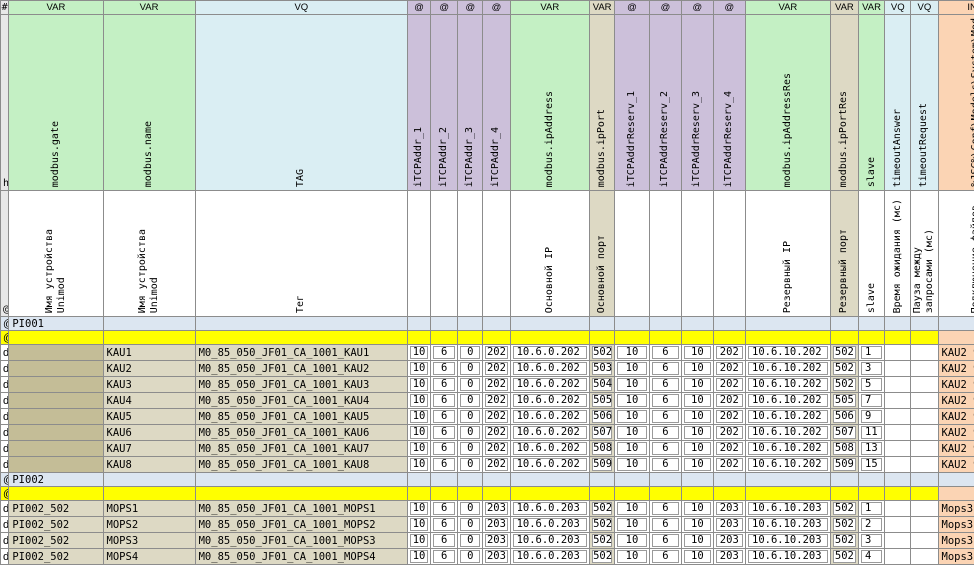 Image resolution: width=974 pixels, height=565 pixels. What do you see at coordinates (149, 432) in the screenshot?
I see `table-cell: KAU6` at bounding box center [149, 432].